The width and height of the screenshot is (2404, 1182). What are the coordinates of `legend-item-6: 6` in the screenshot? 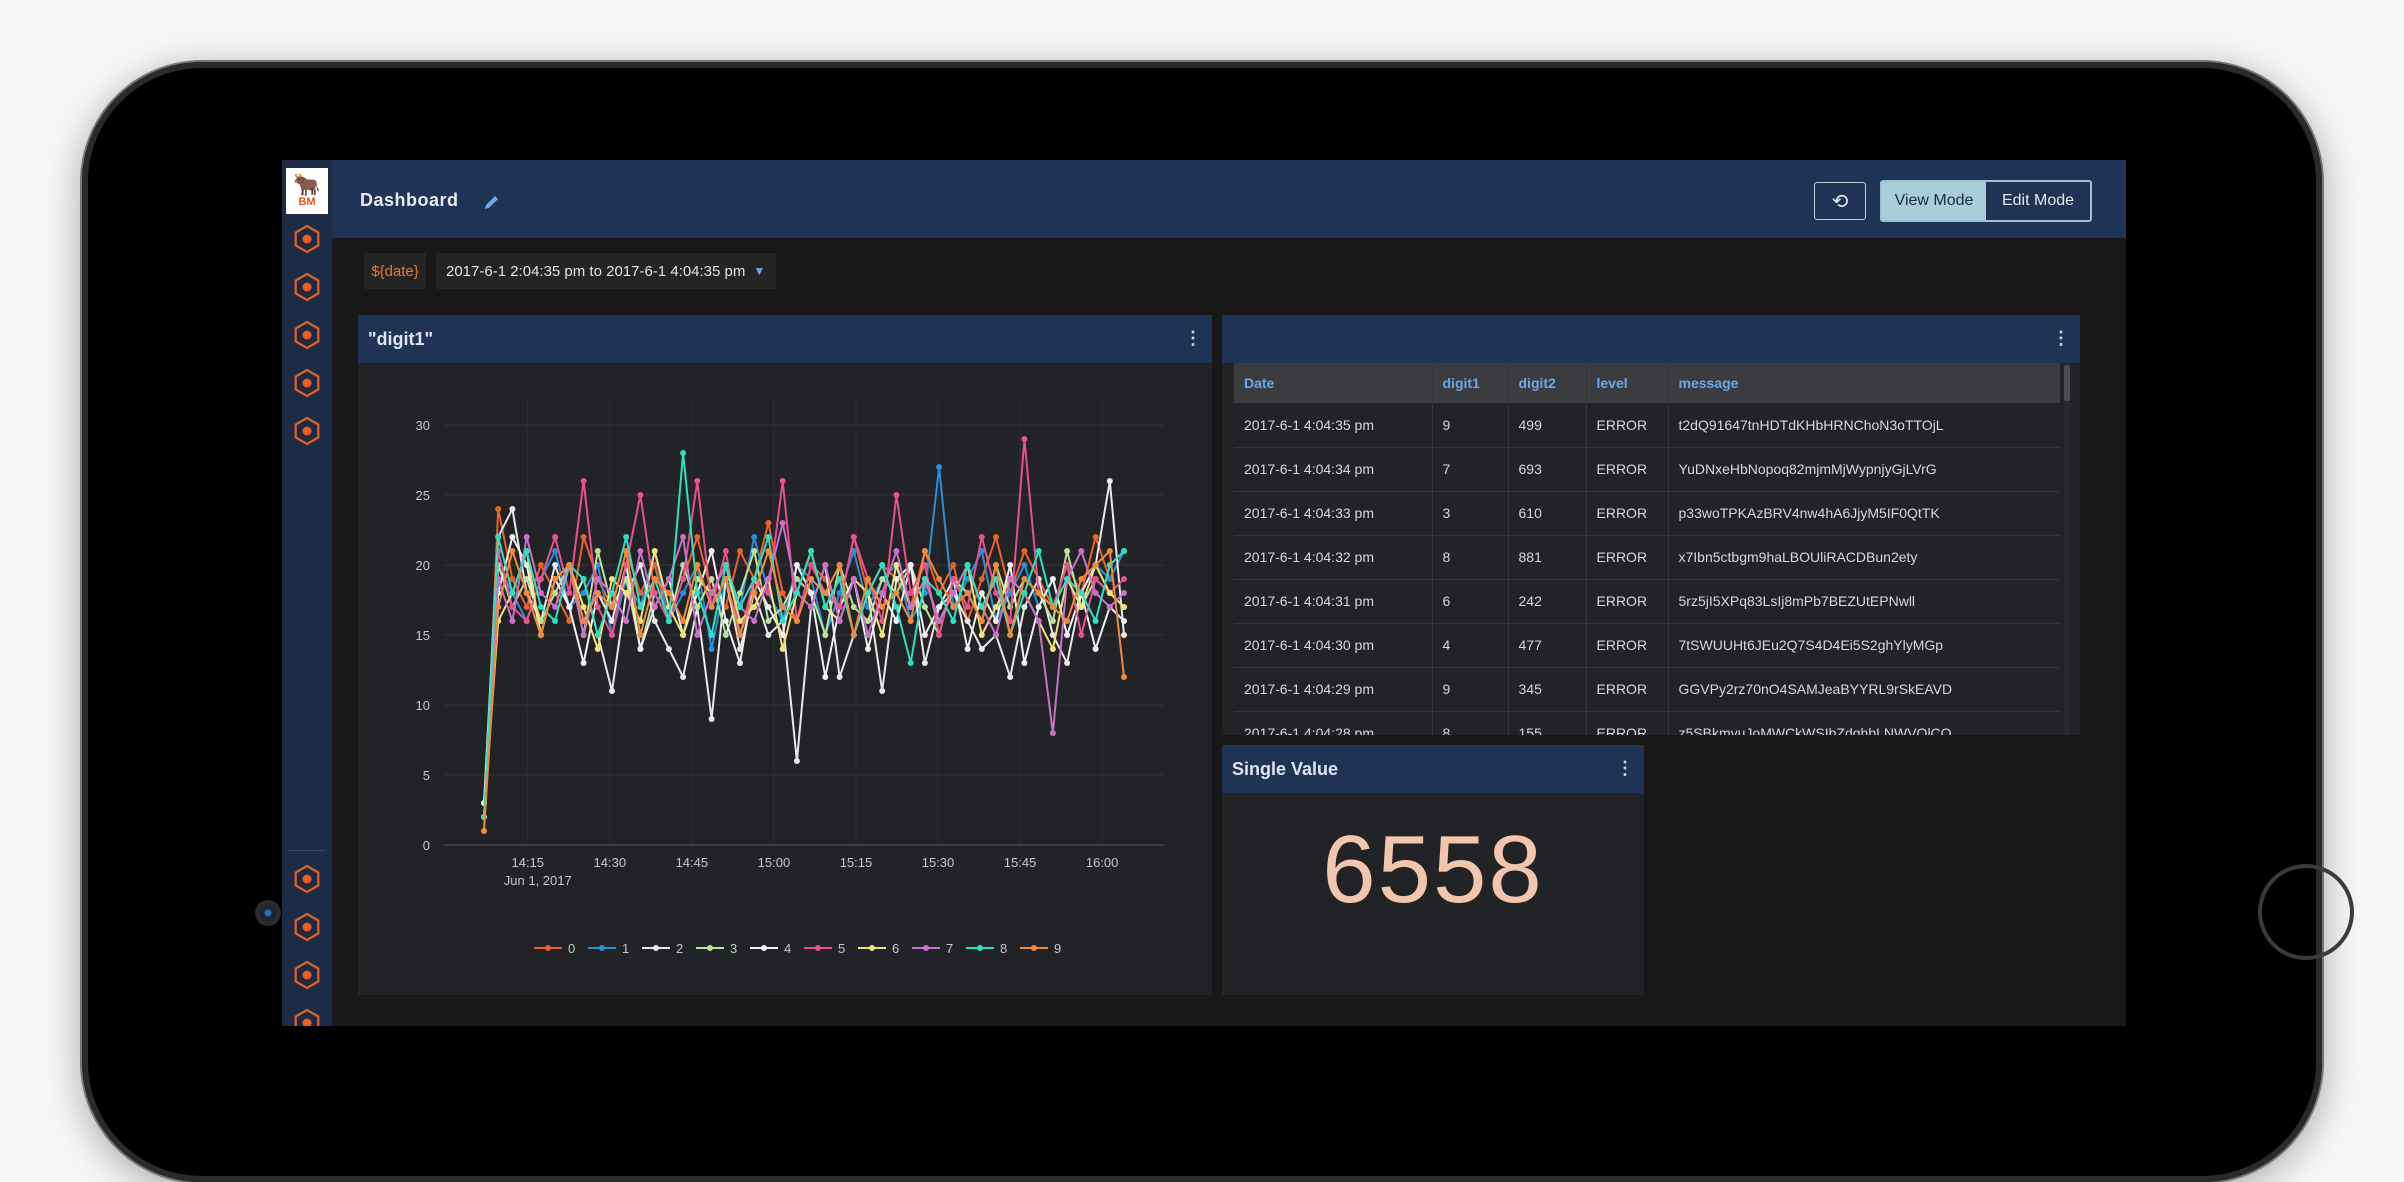 It's located at (878, 948).